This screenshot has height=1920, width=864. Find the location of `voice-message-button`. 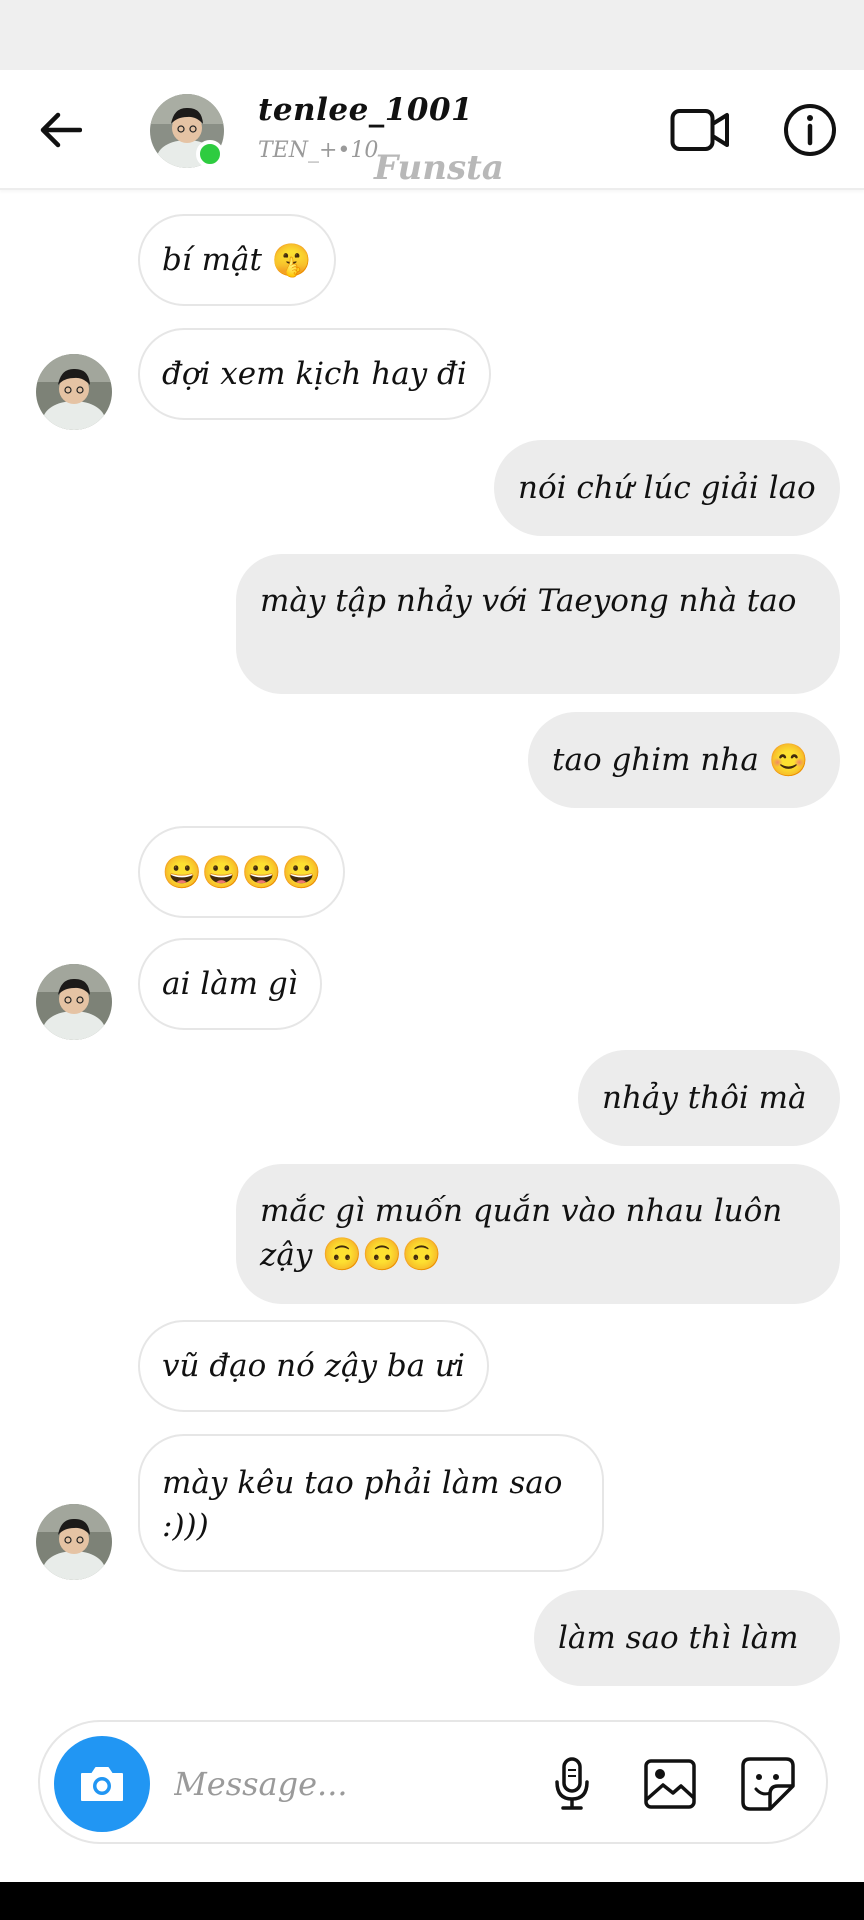

voice-message-button is located at coordinates (572, 1784).